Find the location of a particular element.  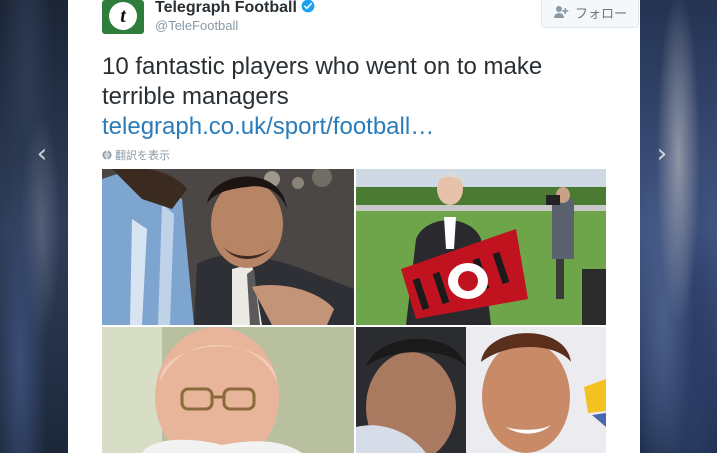

maradona-illustration is located at coordinates (228, 247).